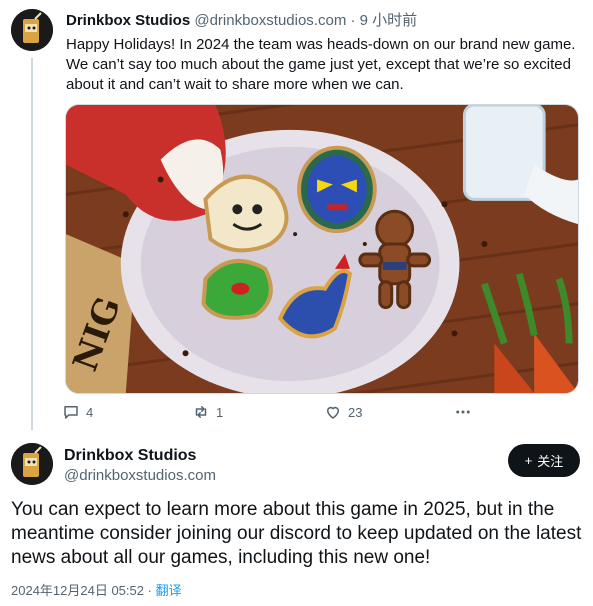 Image resolution: width=593 pixels, height=606 pixels. I want to click on tweet-actions: 4 1 23, so click(272, 413).